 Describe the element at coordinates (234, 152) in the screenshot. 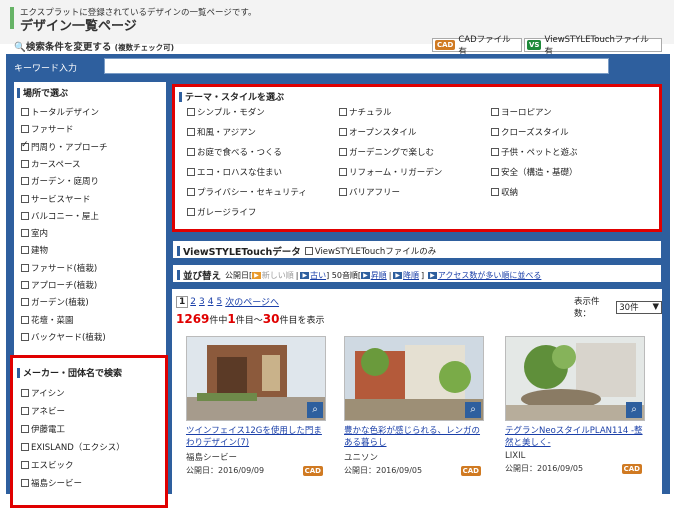

I see `theme-option: お庭で食べる・つくる` at that location.